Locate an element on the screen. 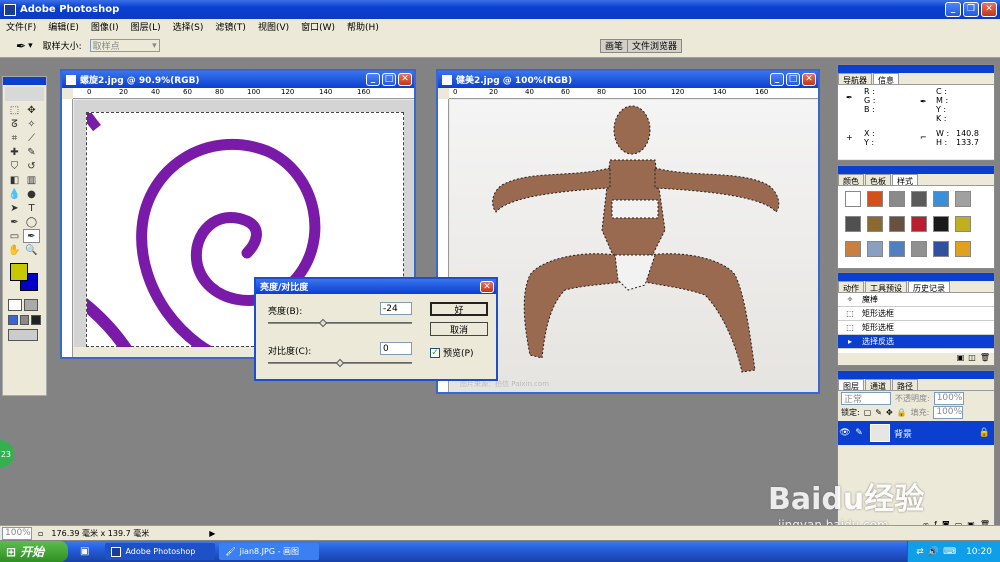 Image resolution: width=1000 pixels, height=562 pixels. type-tool-icon: T is located at coordinates (31, 208).